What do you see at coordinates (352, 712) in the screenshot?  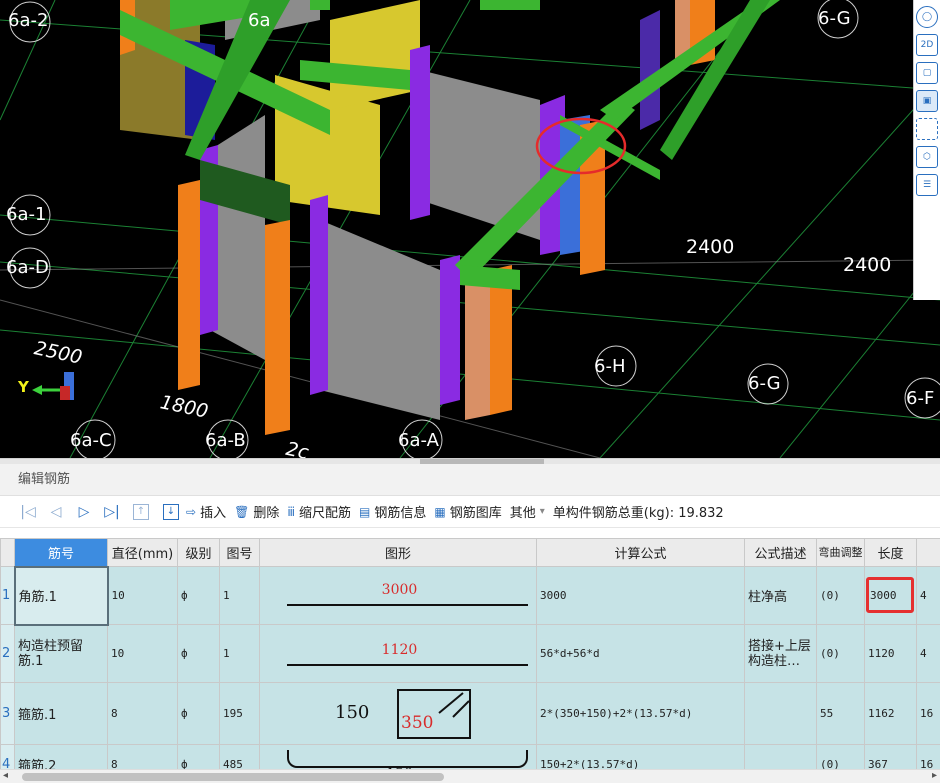 I see `stirrup-width: 150` at bounding box center [352, 712].